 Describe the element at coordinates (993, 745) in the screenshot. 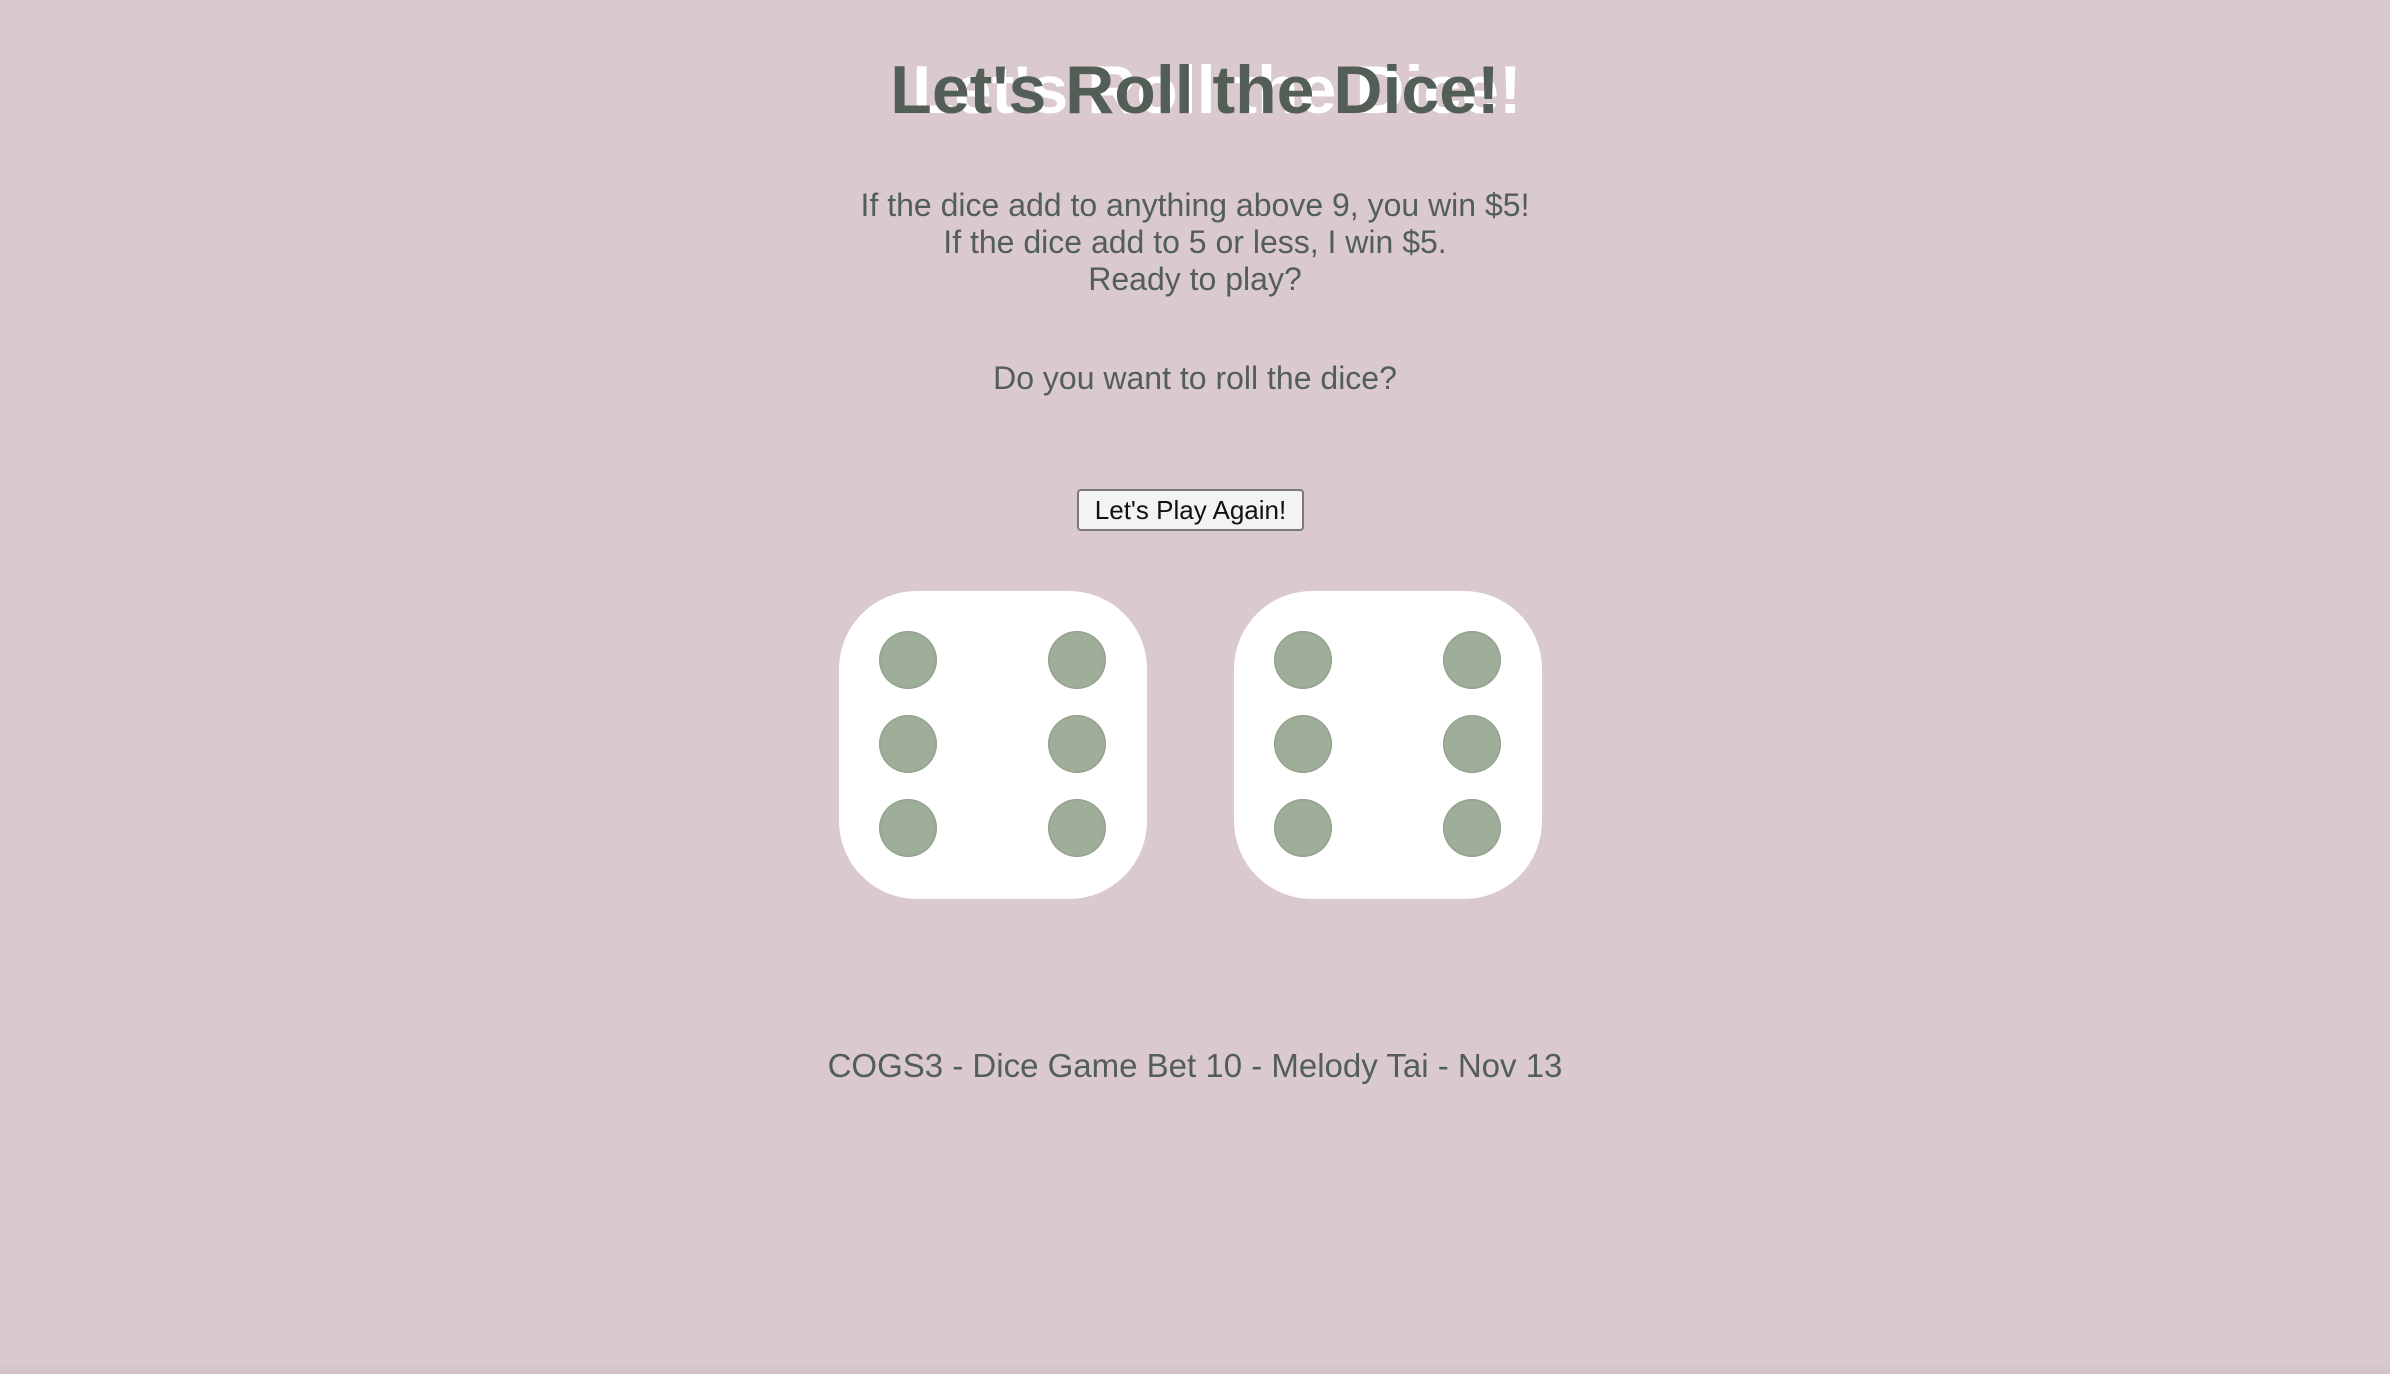

I see `die-left` at that location.